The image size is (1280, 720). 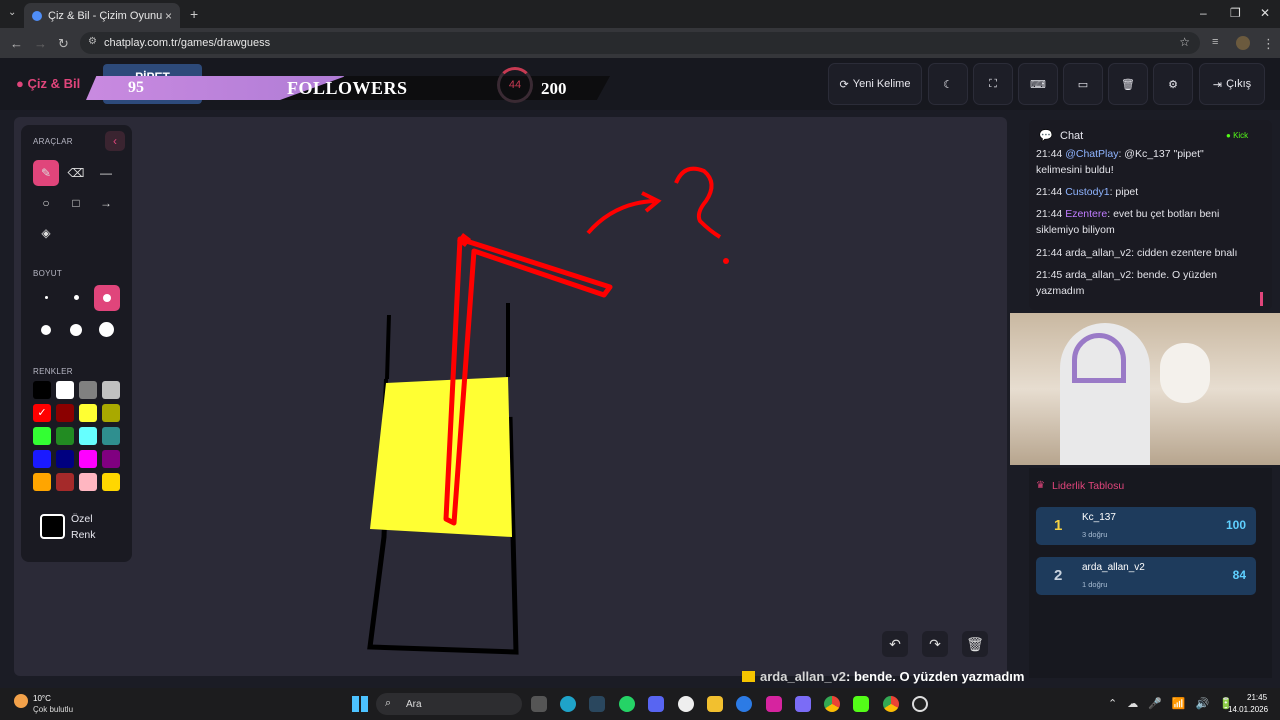 I want to click on xbox-icon, so click(x=686, y=704).